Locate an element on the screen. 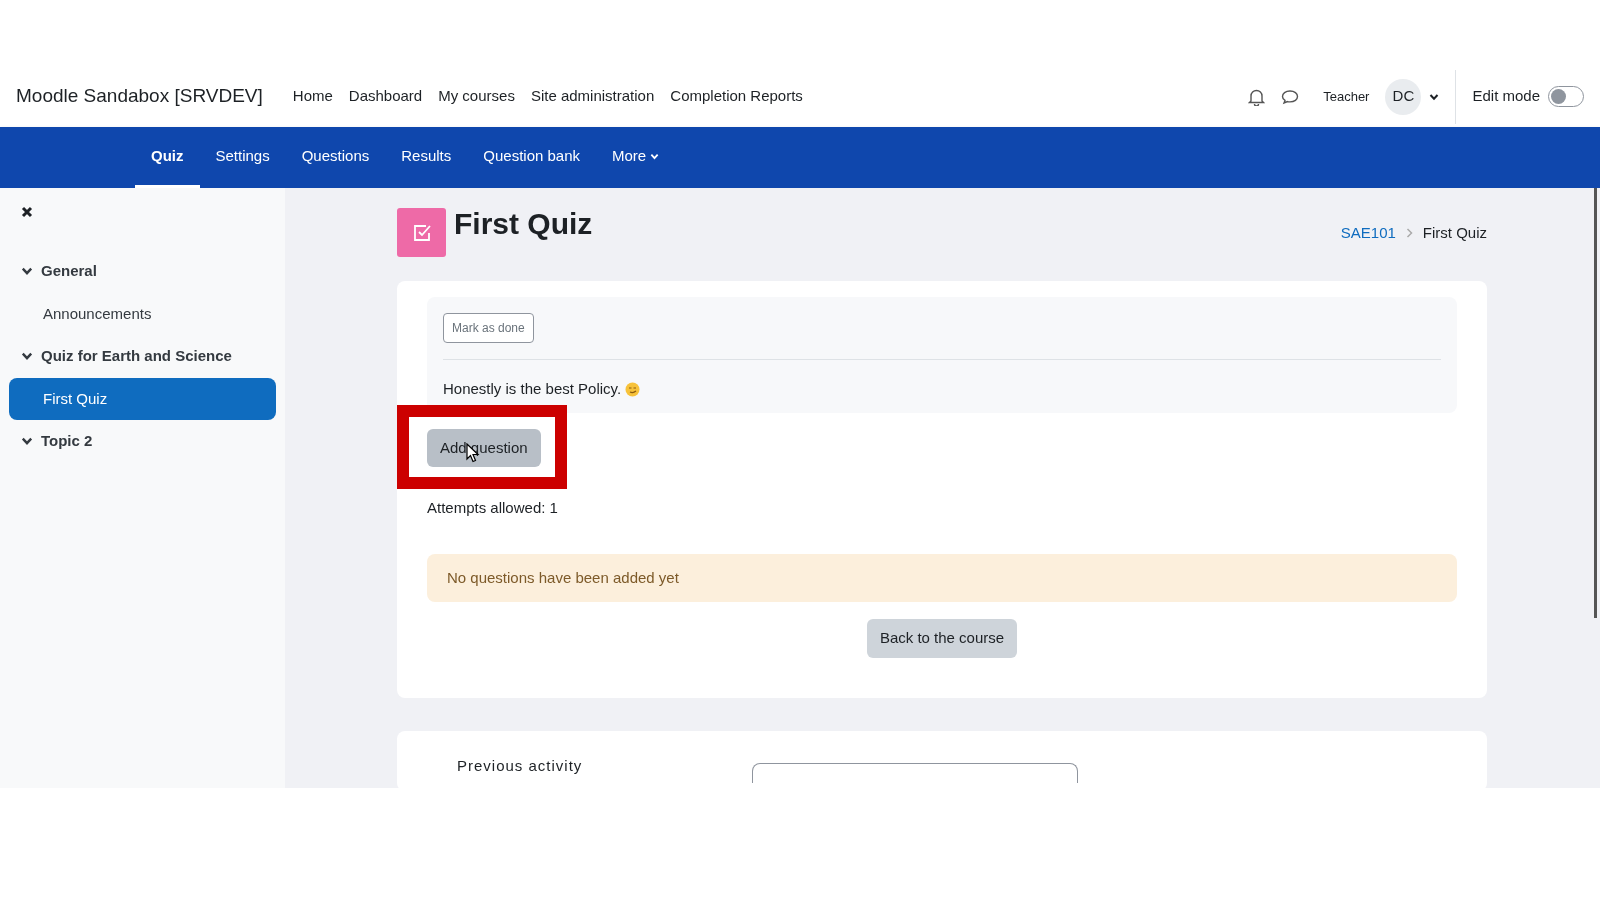 This screenshot has width=1600, height=900. sidebar-item: Announcements is located at coordinates (142, 313).